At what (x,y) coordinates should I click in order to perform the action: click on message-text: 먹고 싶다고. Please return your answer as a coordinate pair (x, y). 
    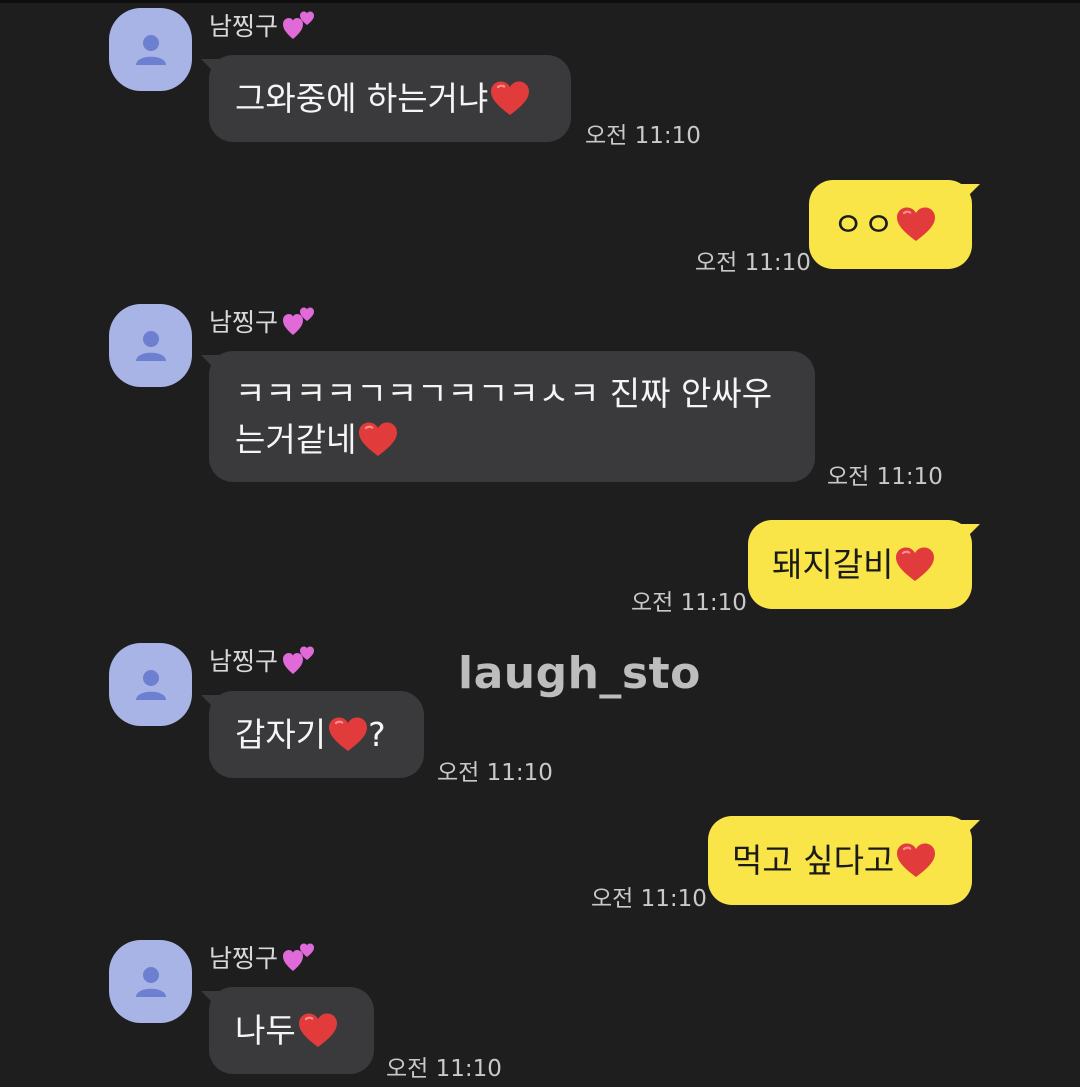
    Looking at the image, I should click on (813, 860).